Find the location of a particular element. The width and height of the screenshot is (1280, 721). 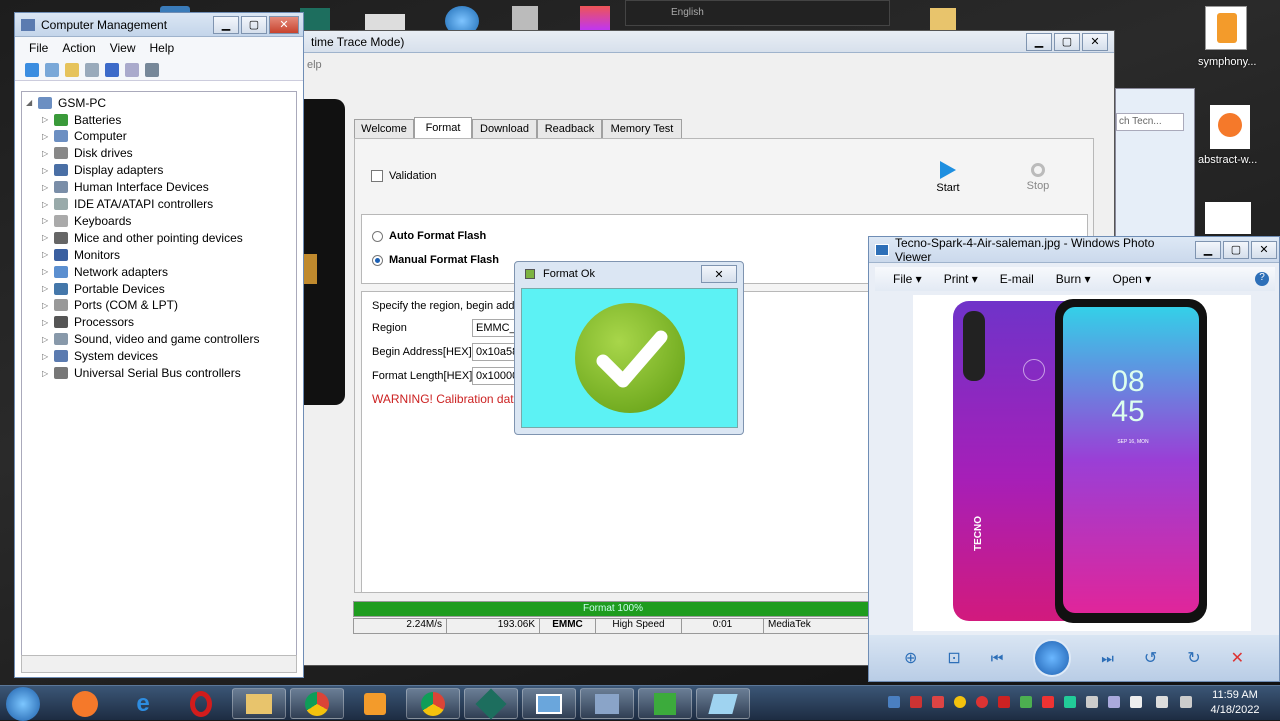

validation-checkbox: Validation is located at coordinates (404, 176).